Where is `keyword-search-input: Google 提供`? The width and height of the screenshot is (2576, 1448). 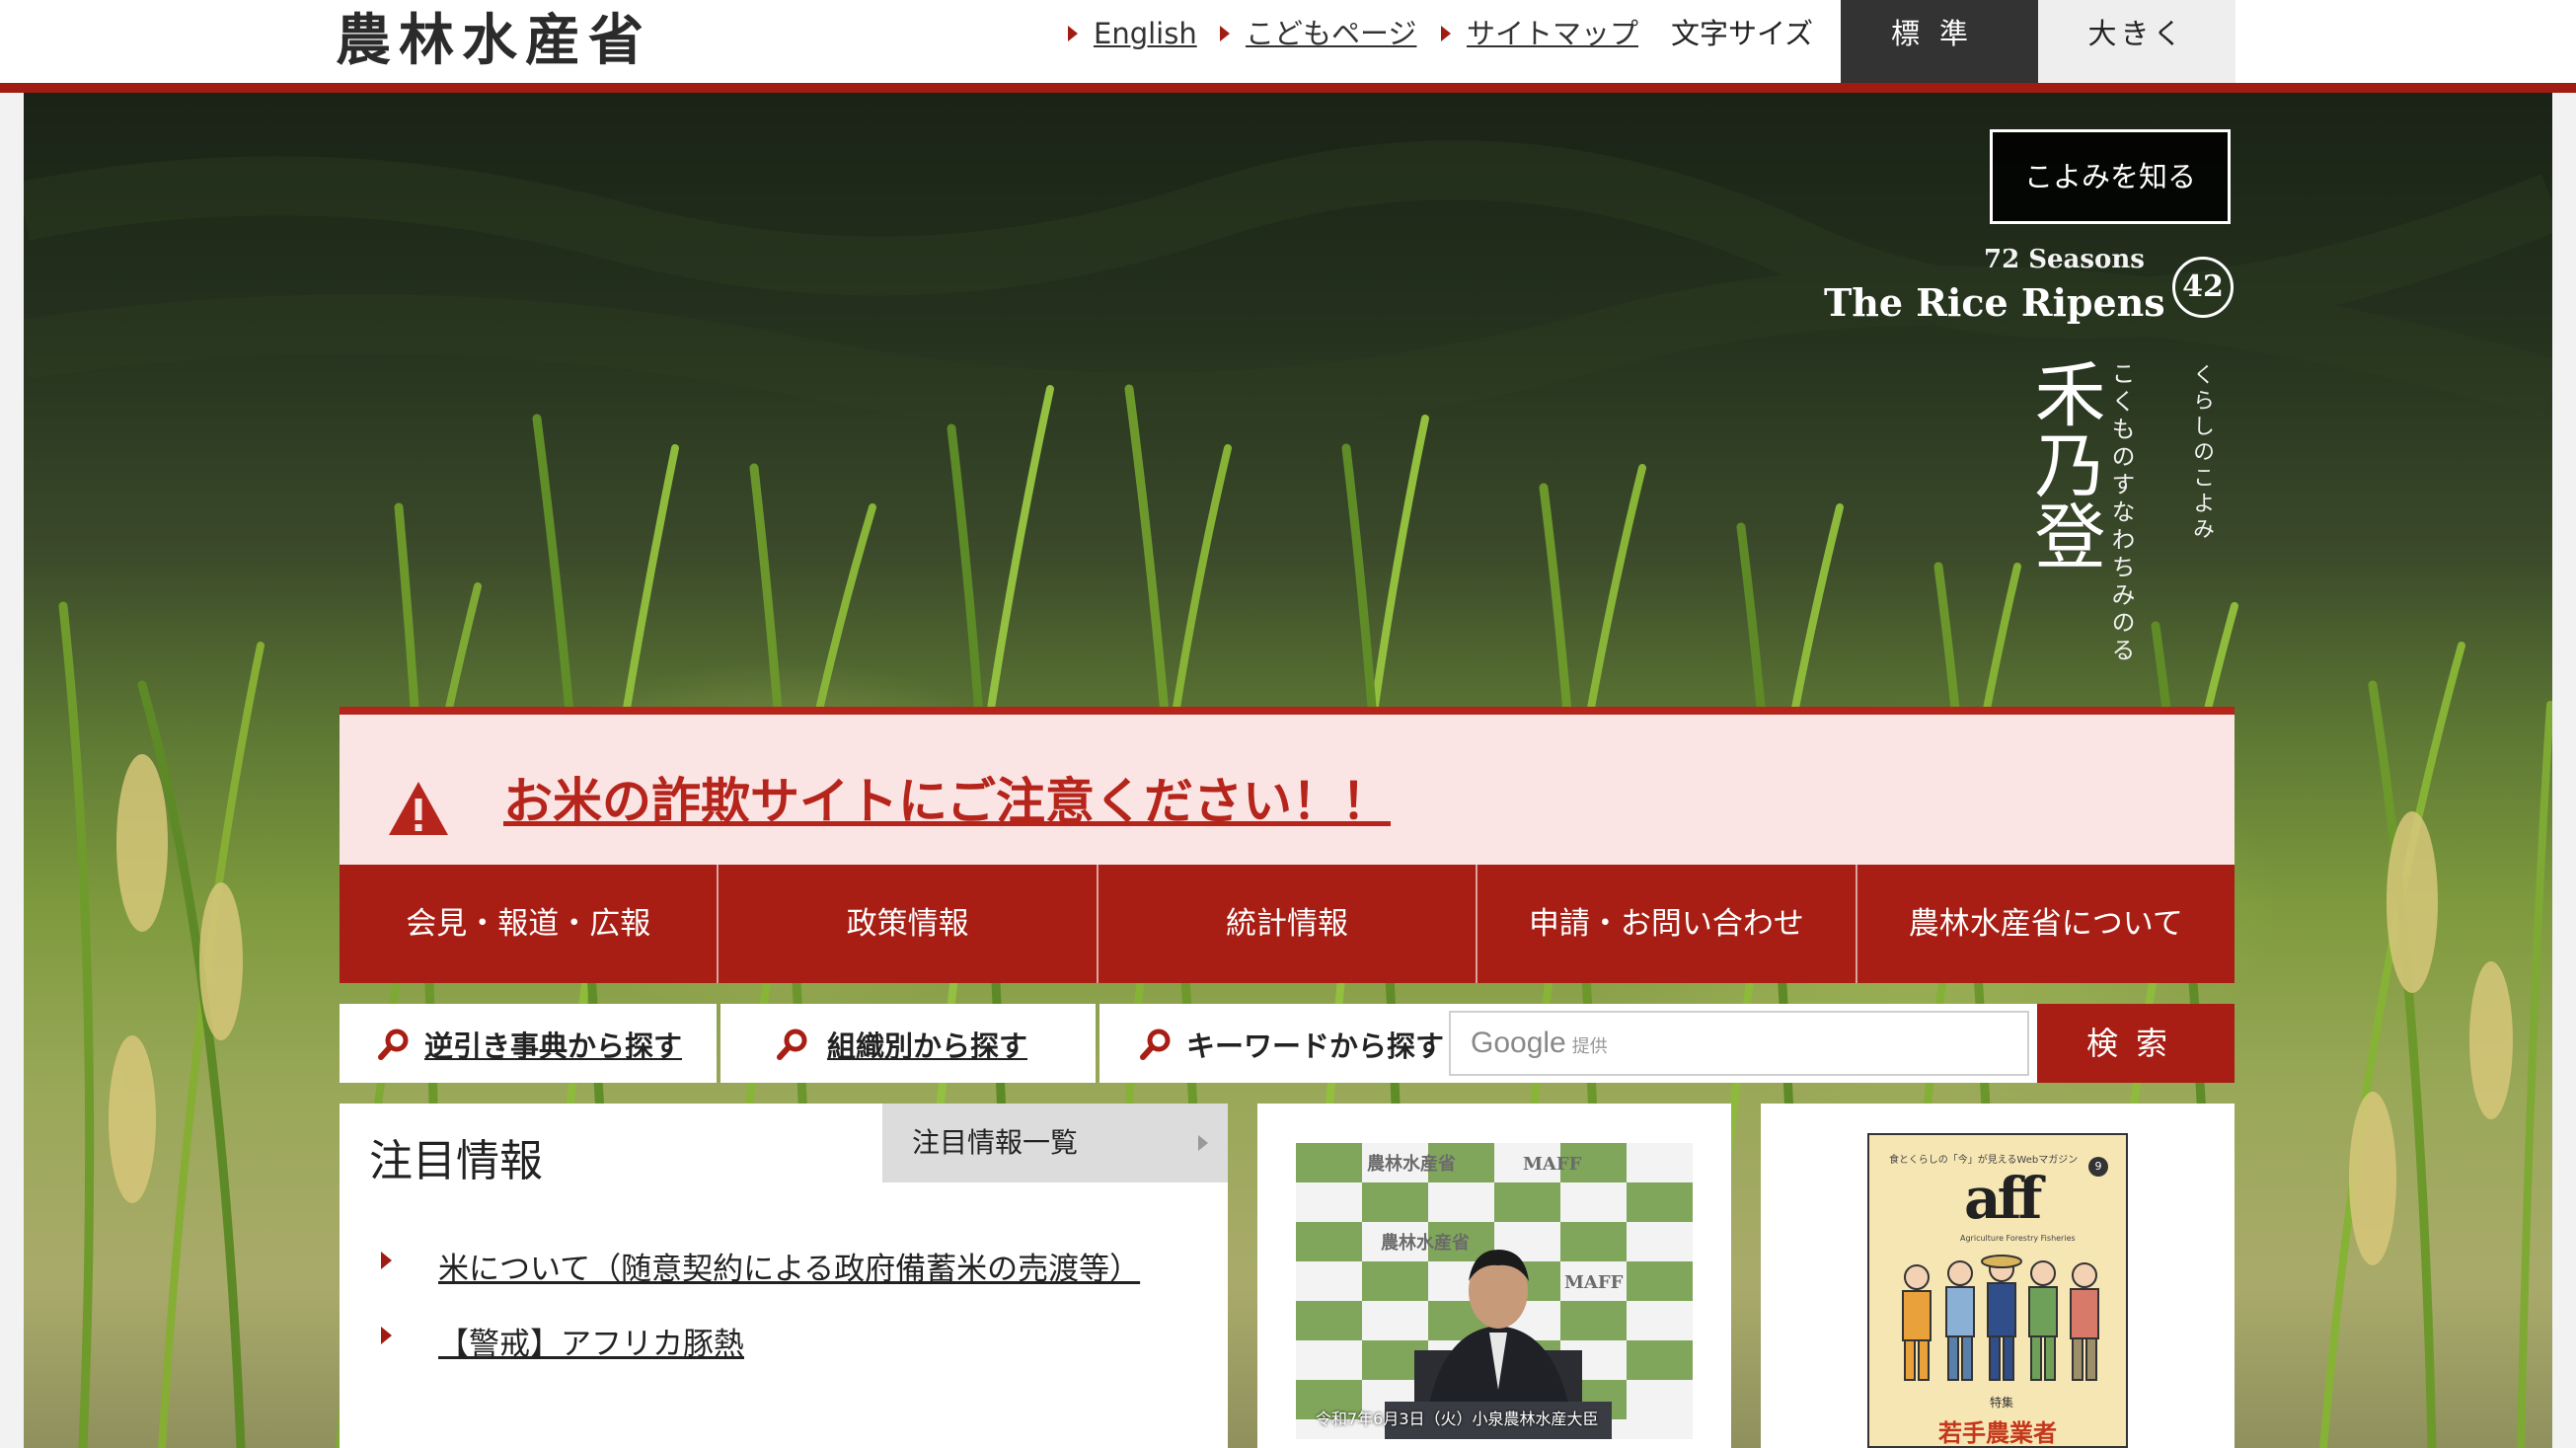 keyword-search-input: Google 提供 is located at coordinates (1739, 1043).